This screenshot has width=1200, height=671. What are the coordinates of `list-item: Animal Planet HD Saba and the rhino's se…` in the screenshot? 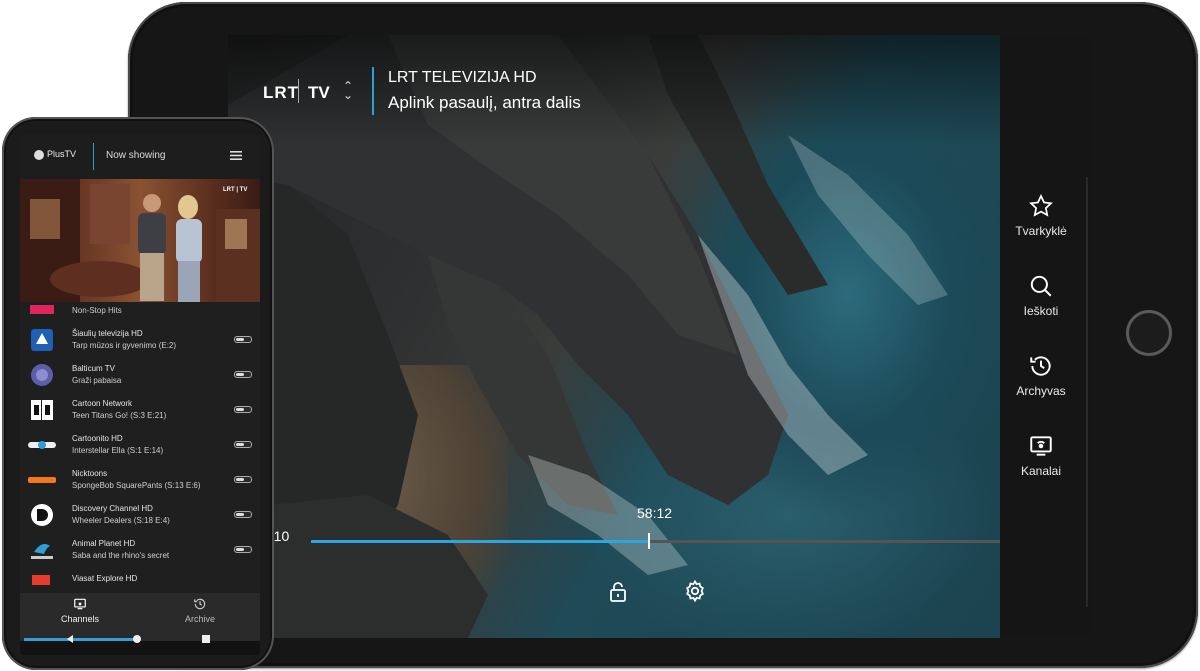 It's located at (140, 551).